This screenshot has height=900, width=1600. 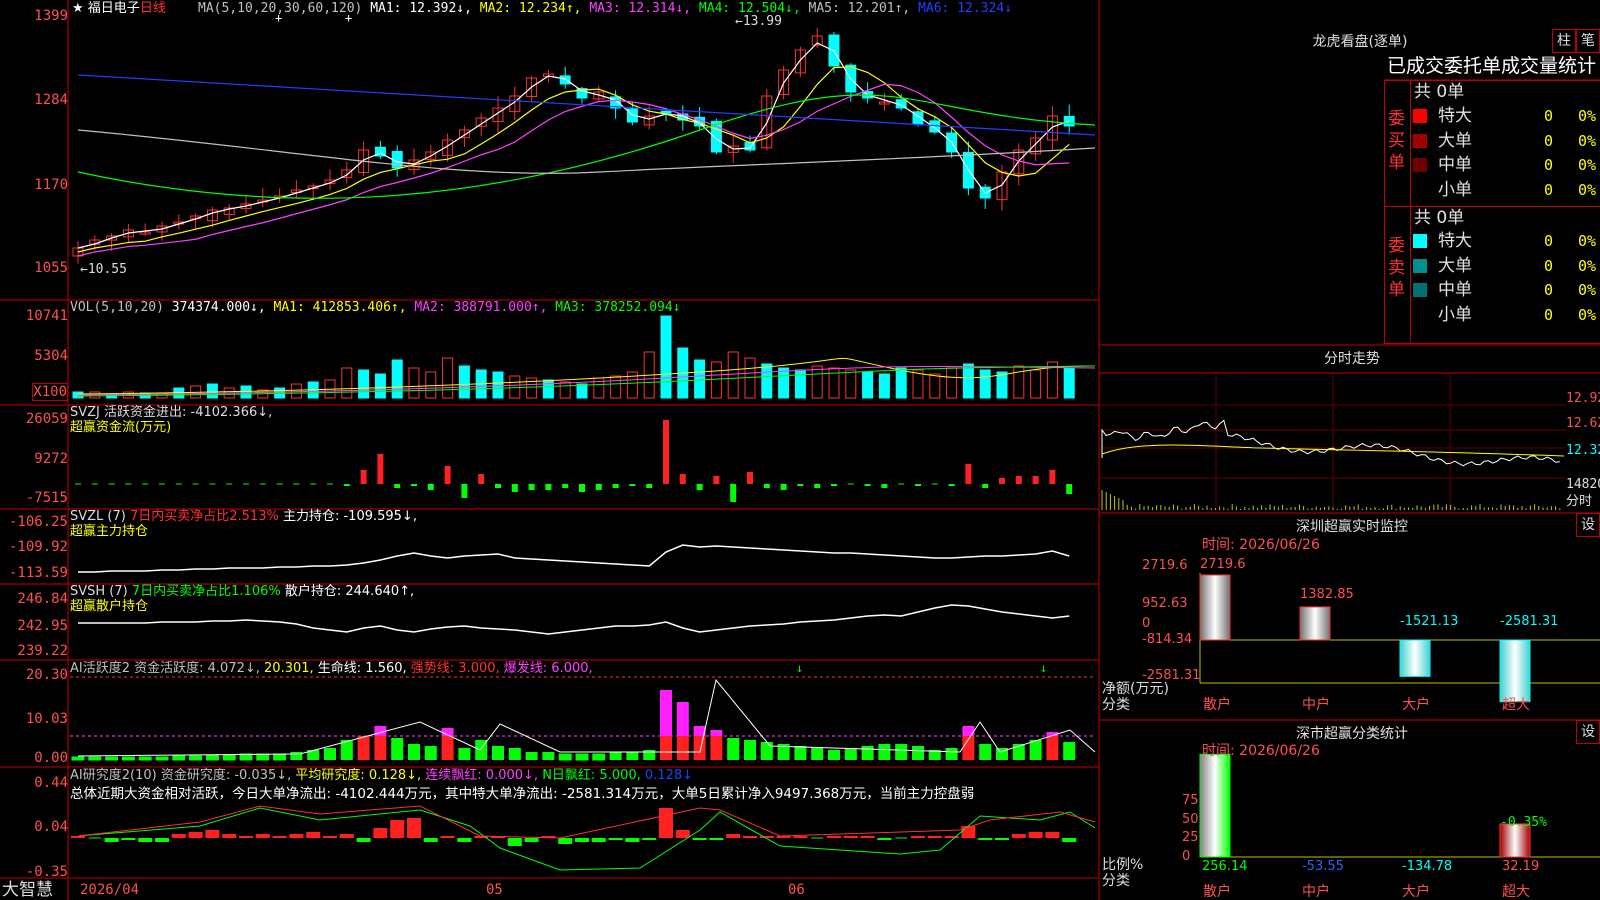 What do you see at coordinates (1167, 639) in the screenshot?
I see `sz-monitor-axis-label: -814.34` at bounding box center [1167, 639].